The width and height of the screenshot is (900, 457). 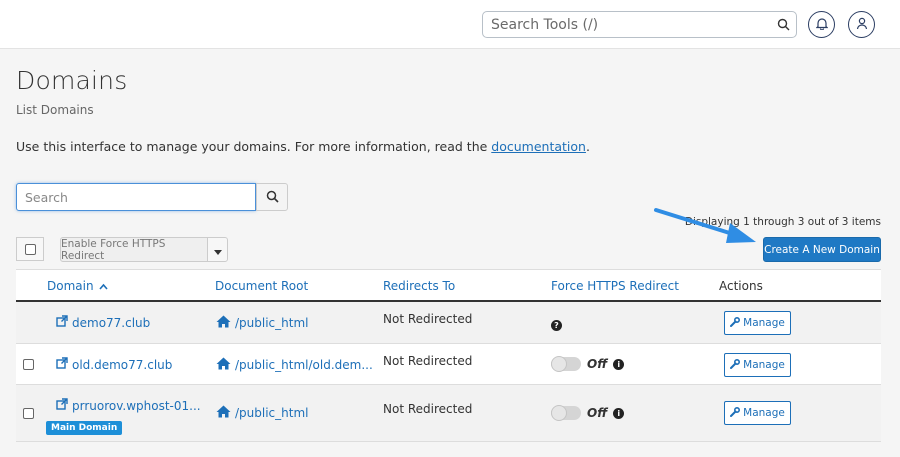 What do you see at coordinates (103, 286) in the screenshot?
I see `sort-ascending-icon` at bounding box center [103, 286].